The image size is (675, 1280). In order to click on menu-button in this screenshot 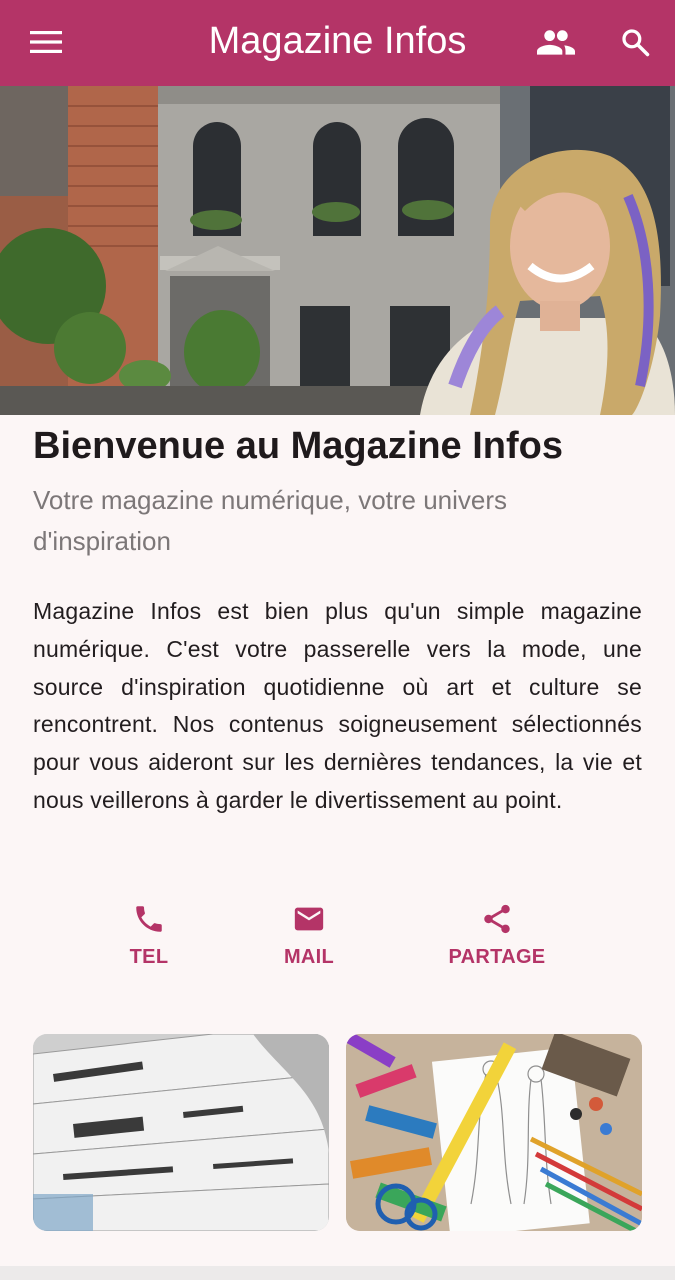, I will do `click(46, 42)`.